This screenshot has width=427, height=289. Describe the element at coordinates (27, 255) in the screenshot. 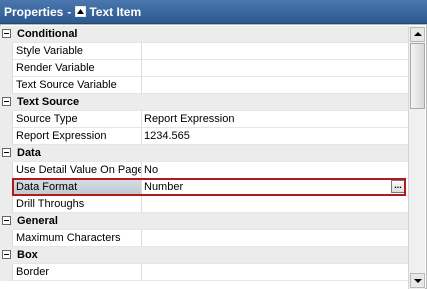

I see `category-label: Box` at that location.